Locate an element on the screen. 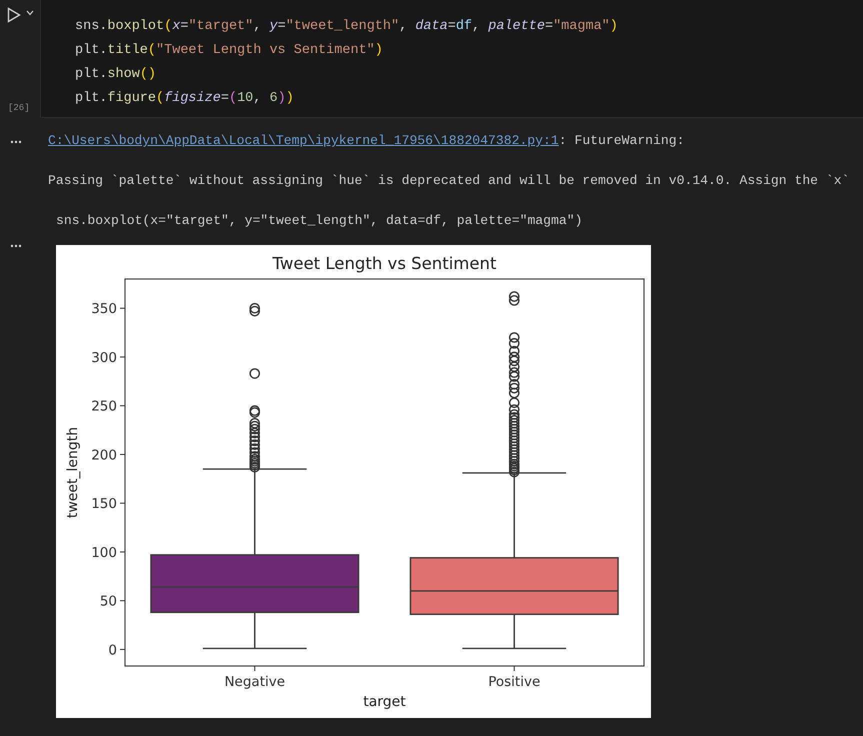  chevron-down-icon is located at coordinates (30, 13).